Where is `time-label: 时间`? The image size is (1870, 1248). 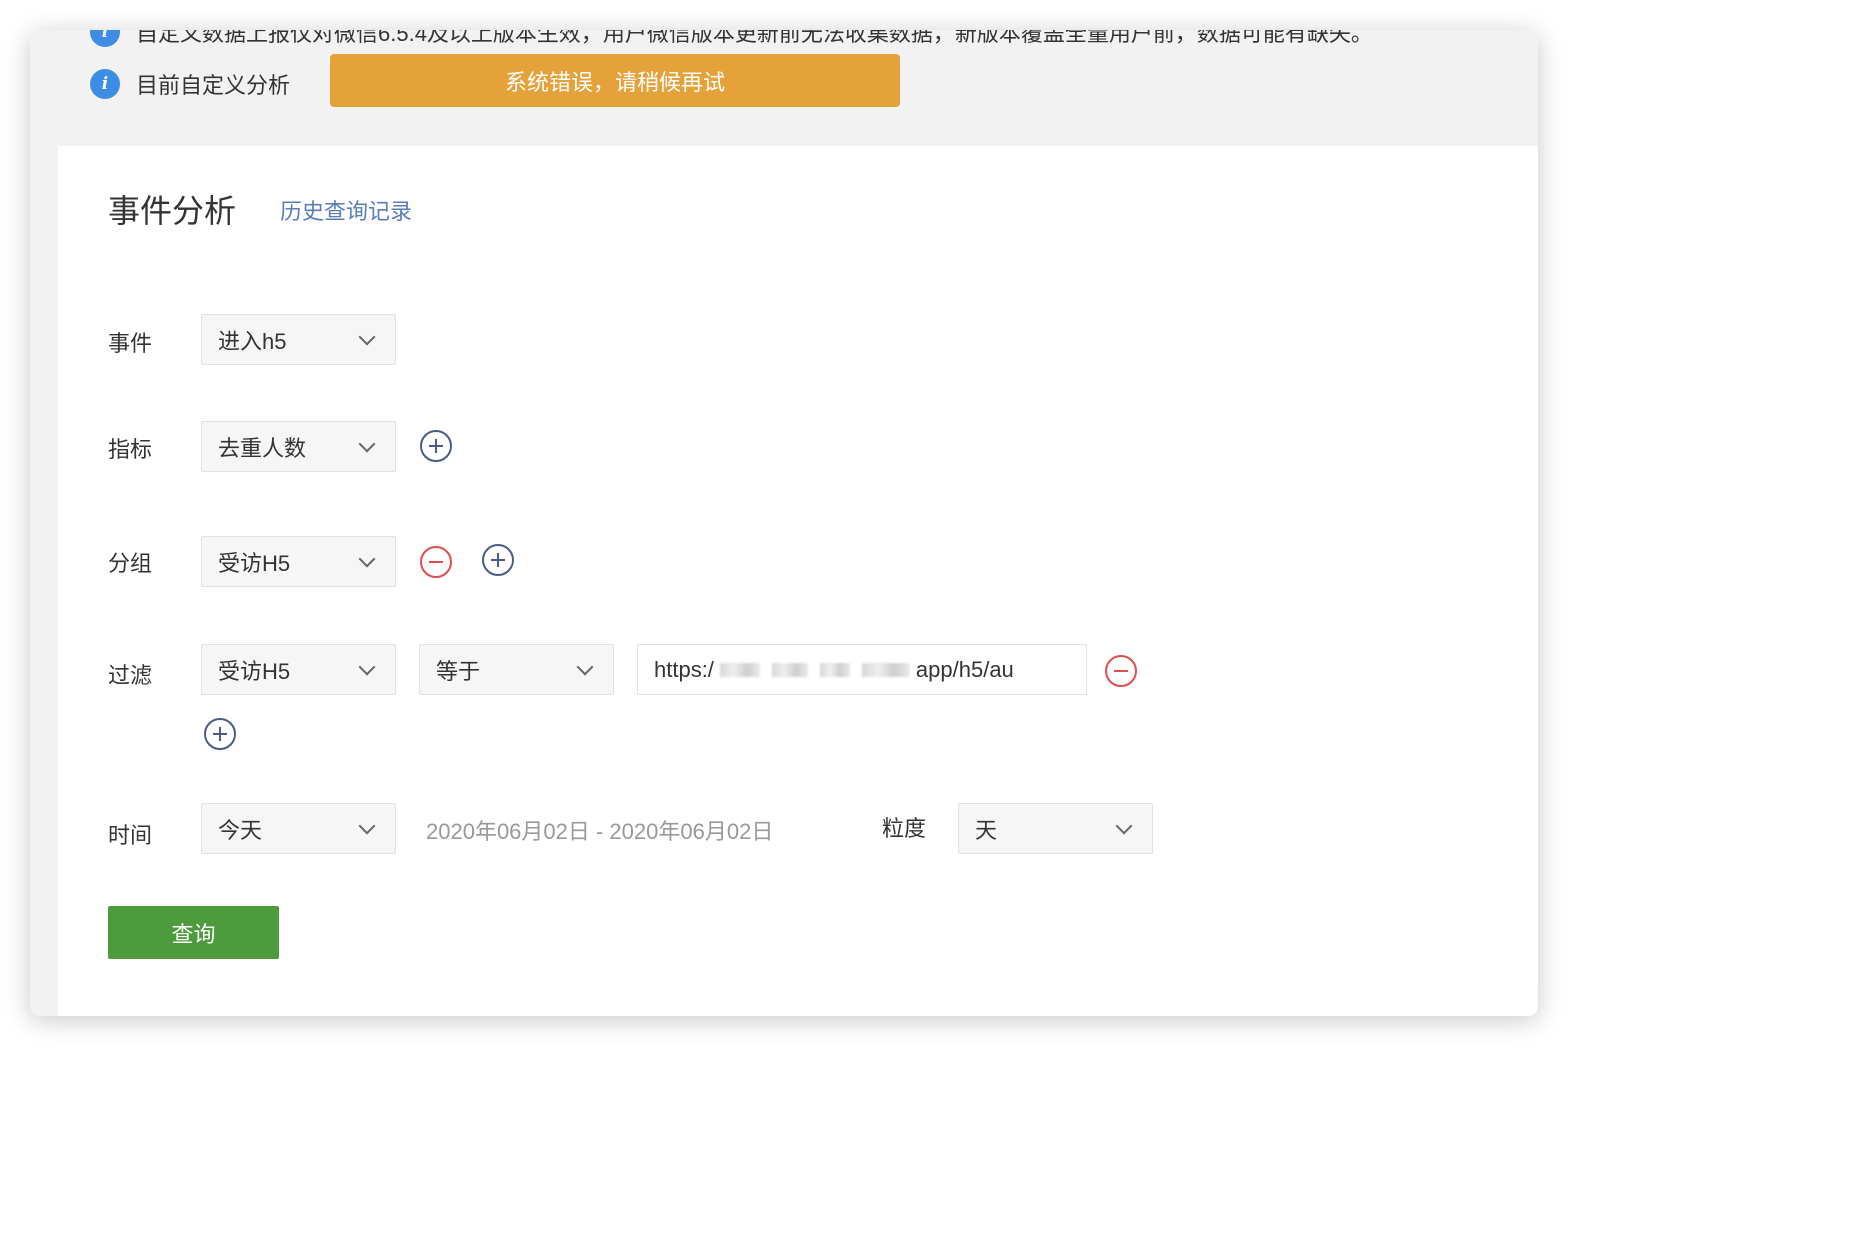
time-label: 时间 is located at coordinates (130, 835).